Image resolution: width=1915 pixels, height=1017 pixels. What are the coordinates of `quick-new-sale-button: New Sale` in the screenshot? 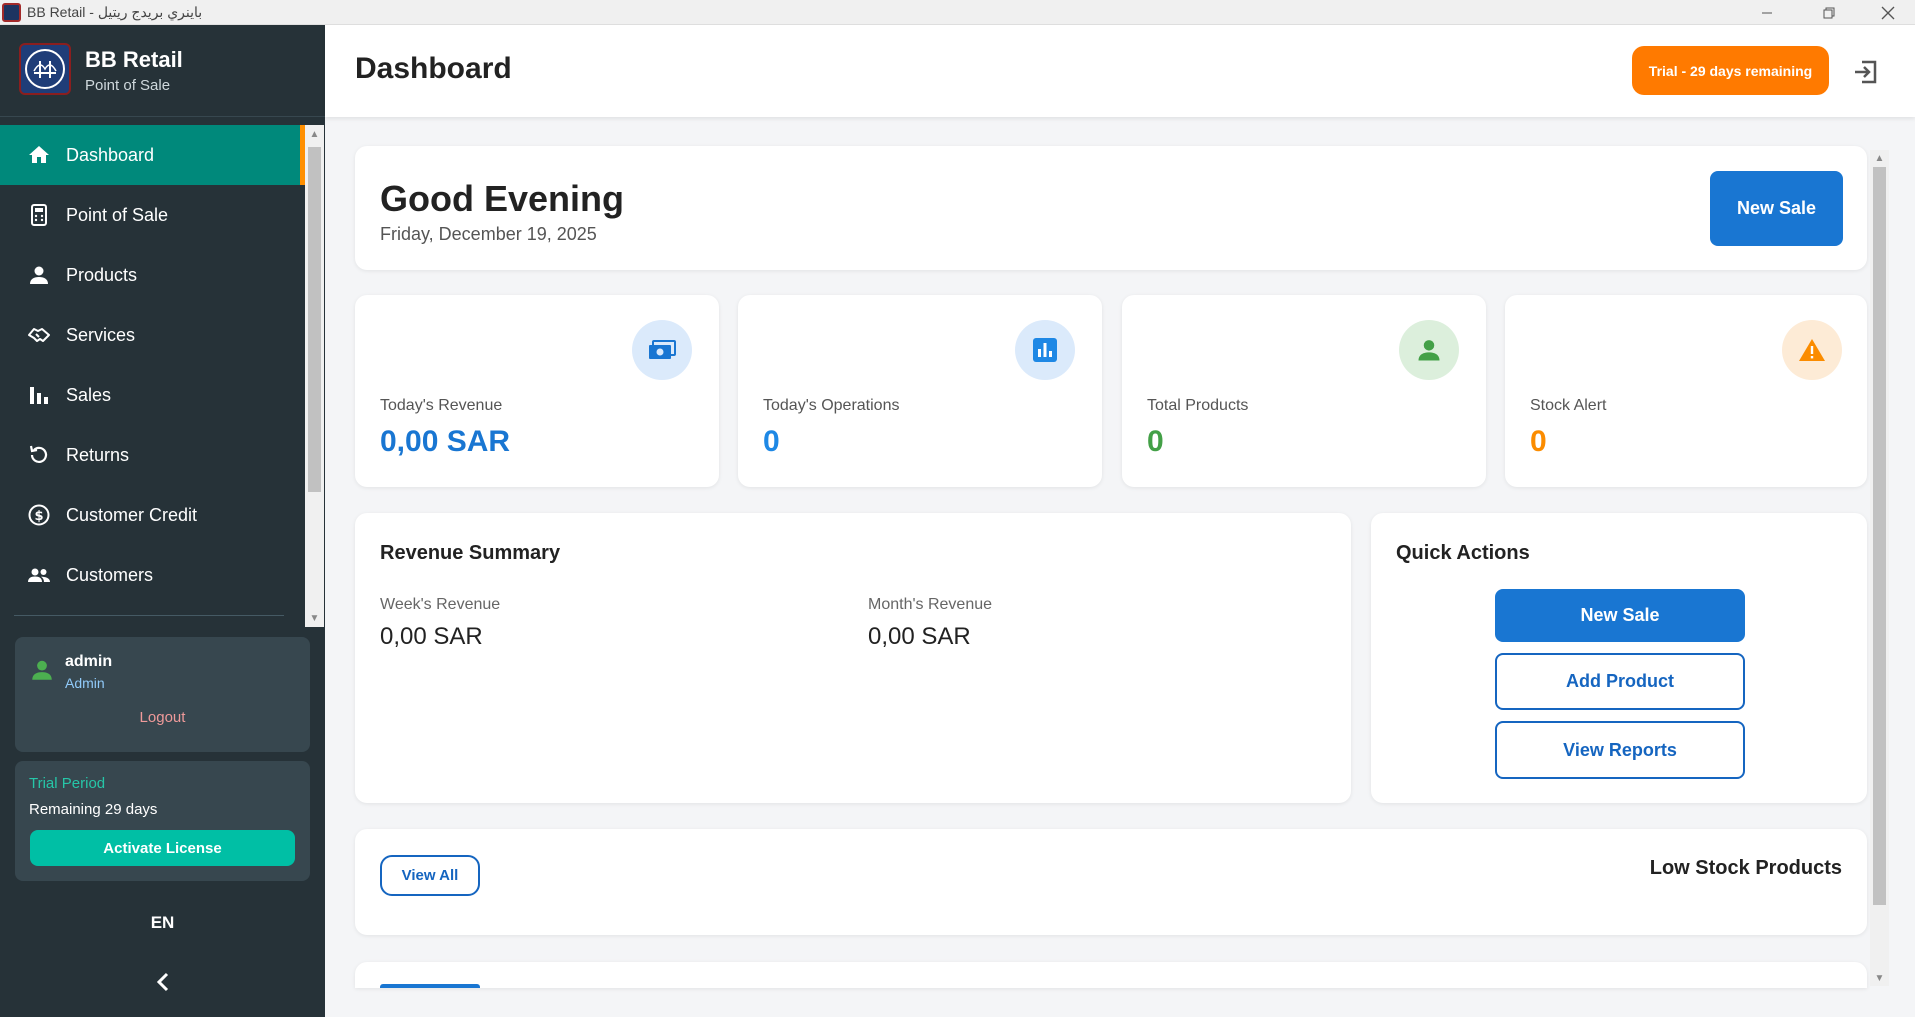 It's located at (1620, 615).